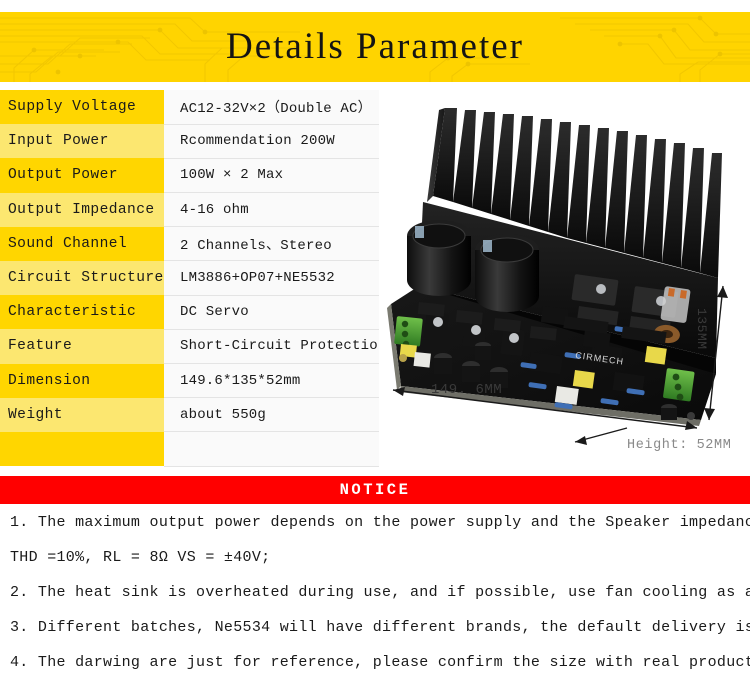  Describe the element at coordinates (283, 210) in the screenshot. I see `spec-value: 4-16 ohm` at that location.